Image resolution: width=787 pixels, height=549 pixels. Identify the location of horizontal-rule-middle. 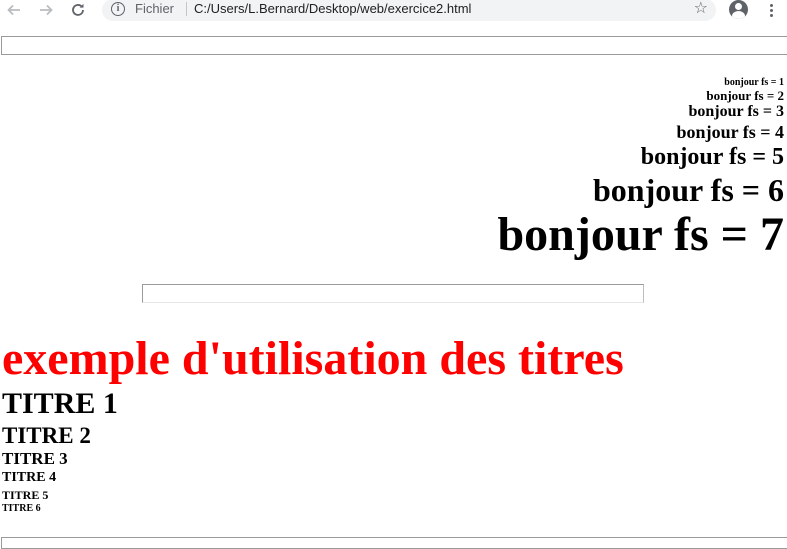
(393, 293).